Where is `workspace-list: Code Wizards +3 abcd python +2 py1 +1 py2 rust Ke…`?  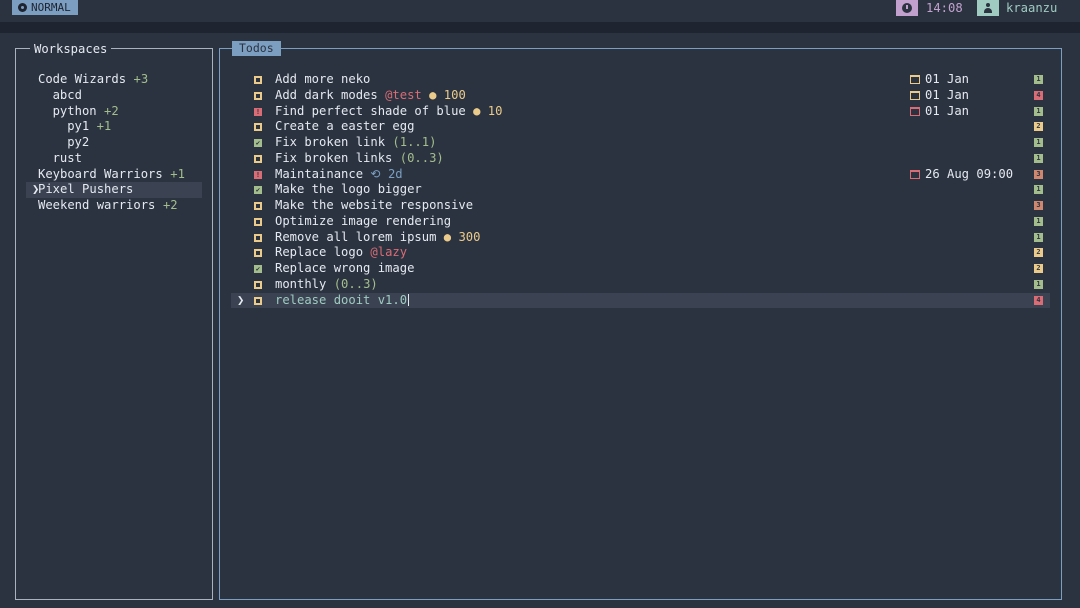 workspace-list: Code Wizards +3 abcd python +2 py1 +1 py2 rust Ke… is located at coordinates (114, 143).